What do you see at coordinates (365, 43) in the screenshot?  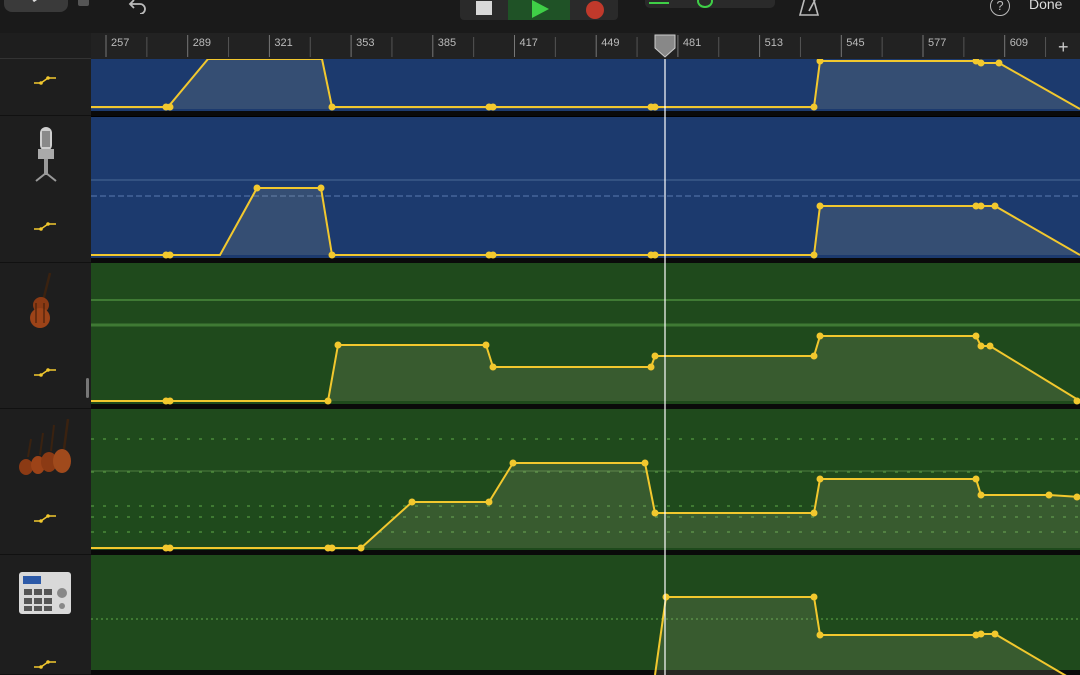 I see `ruler-bar-label: 353` at bounding box center [365, 43].